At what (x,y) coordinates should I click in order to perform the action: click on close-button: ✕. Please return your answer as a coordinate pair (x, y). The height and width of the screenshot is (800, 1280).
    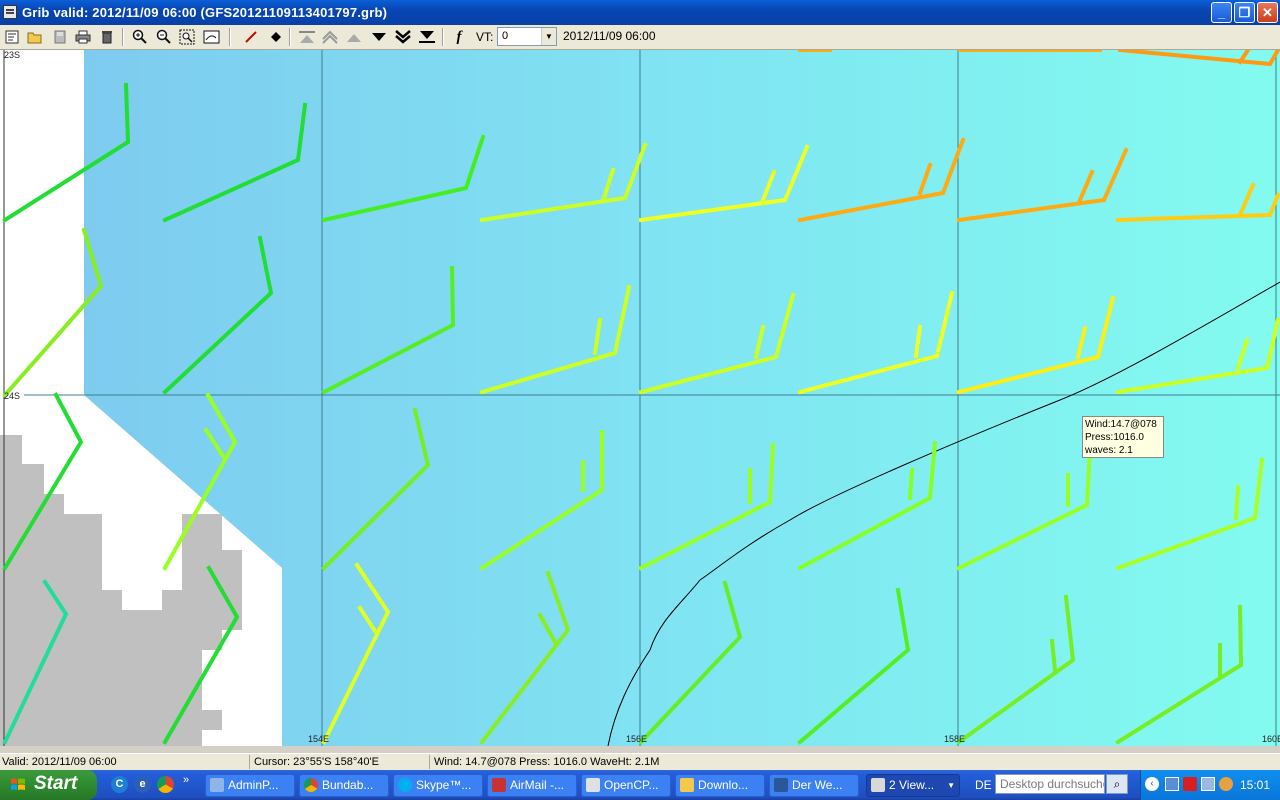
    Looking at the image, I should click on (1267, 12).